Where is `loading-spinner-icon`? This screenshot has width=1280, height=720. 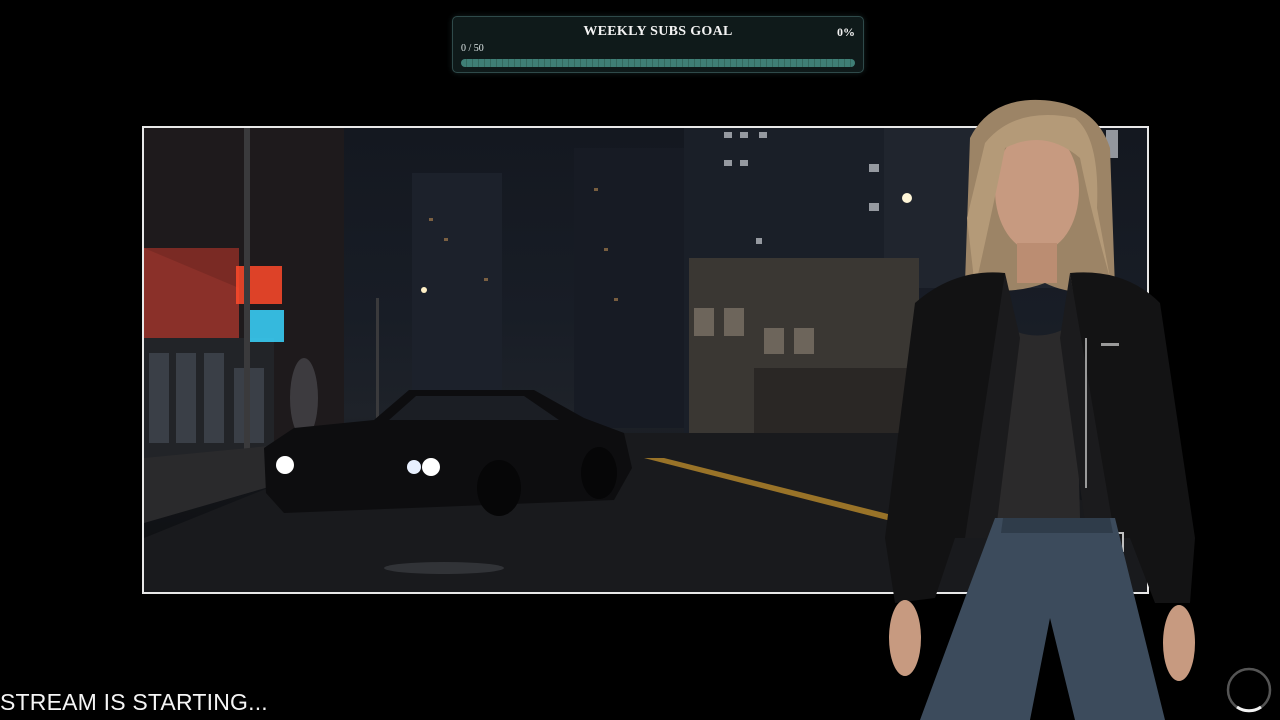 loading-spinner-icon is located at coordinates (1249, 690).